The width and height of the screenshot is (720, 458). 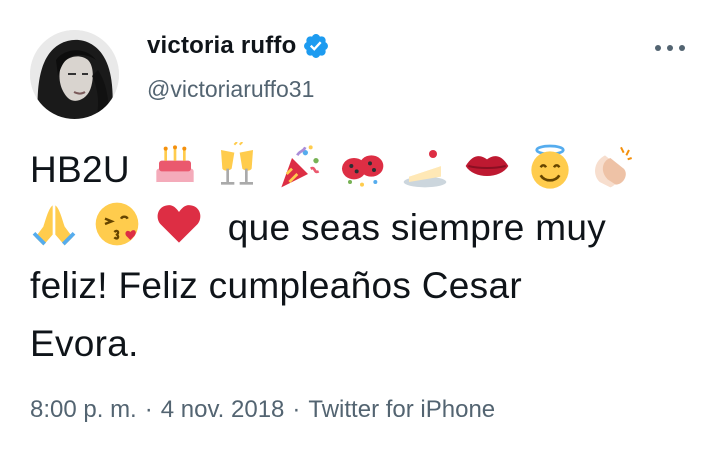 What do you see at coordinates (417, 227) in the screenshot?
I see `tweet-message-line1: que seas siempre muy` at bounding box center [417, 227].